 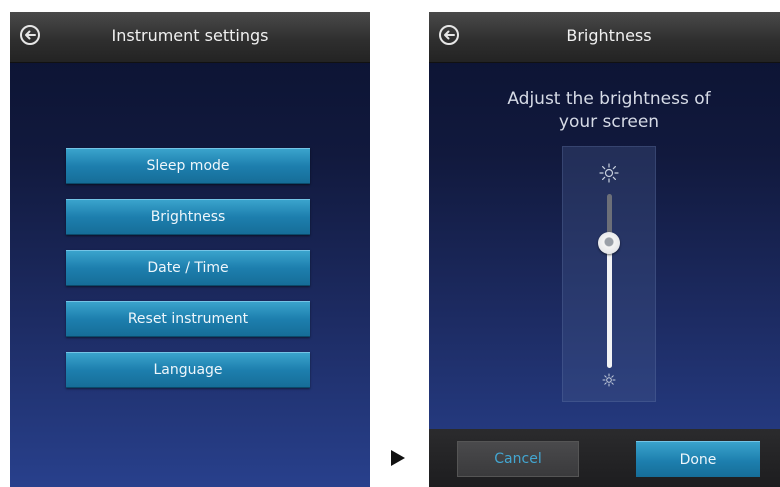 I want to click on brightness-slider-track, so click(x=609, y=281).